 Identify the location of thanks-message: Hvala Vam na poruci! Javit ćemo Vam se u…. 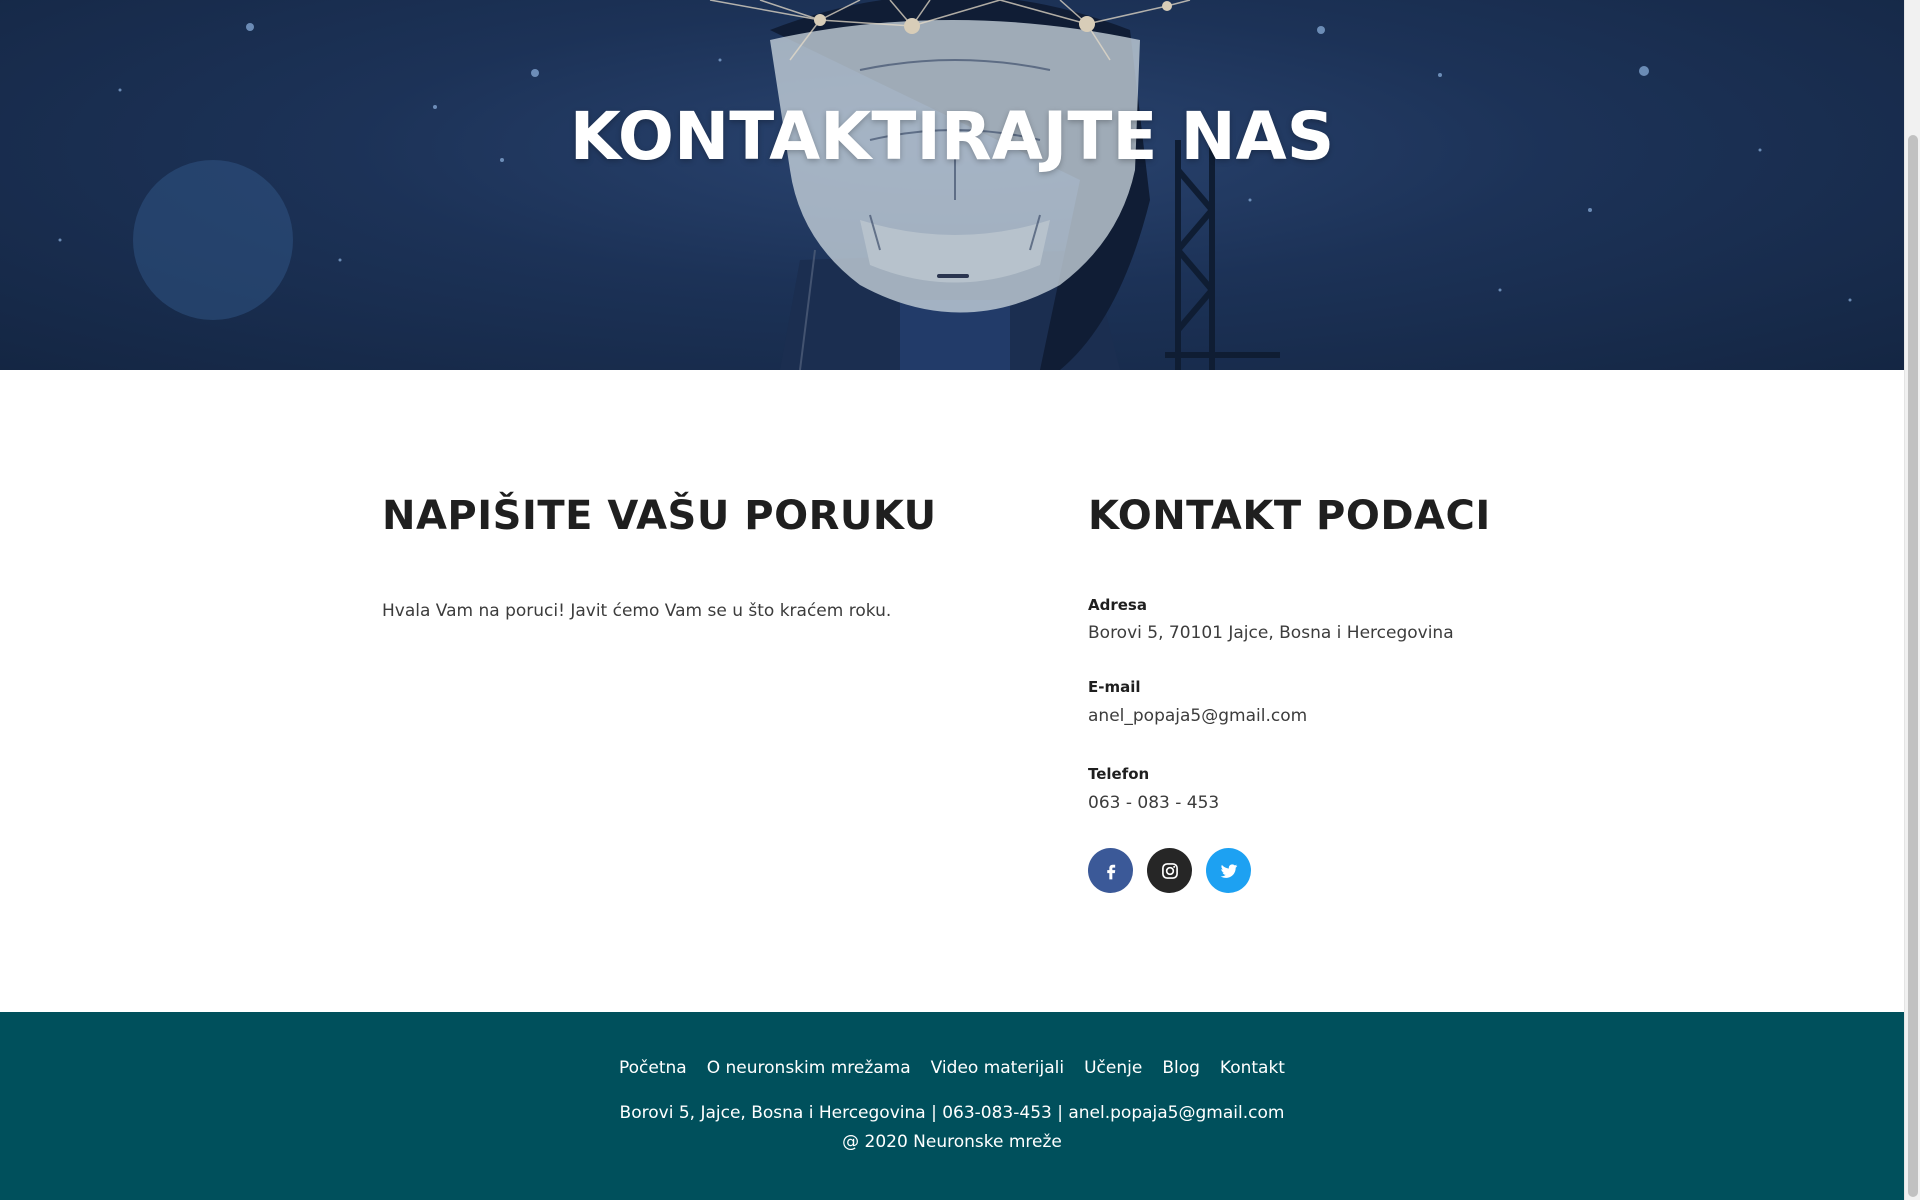
(637, 611).